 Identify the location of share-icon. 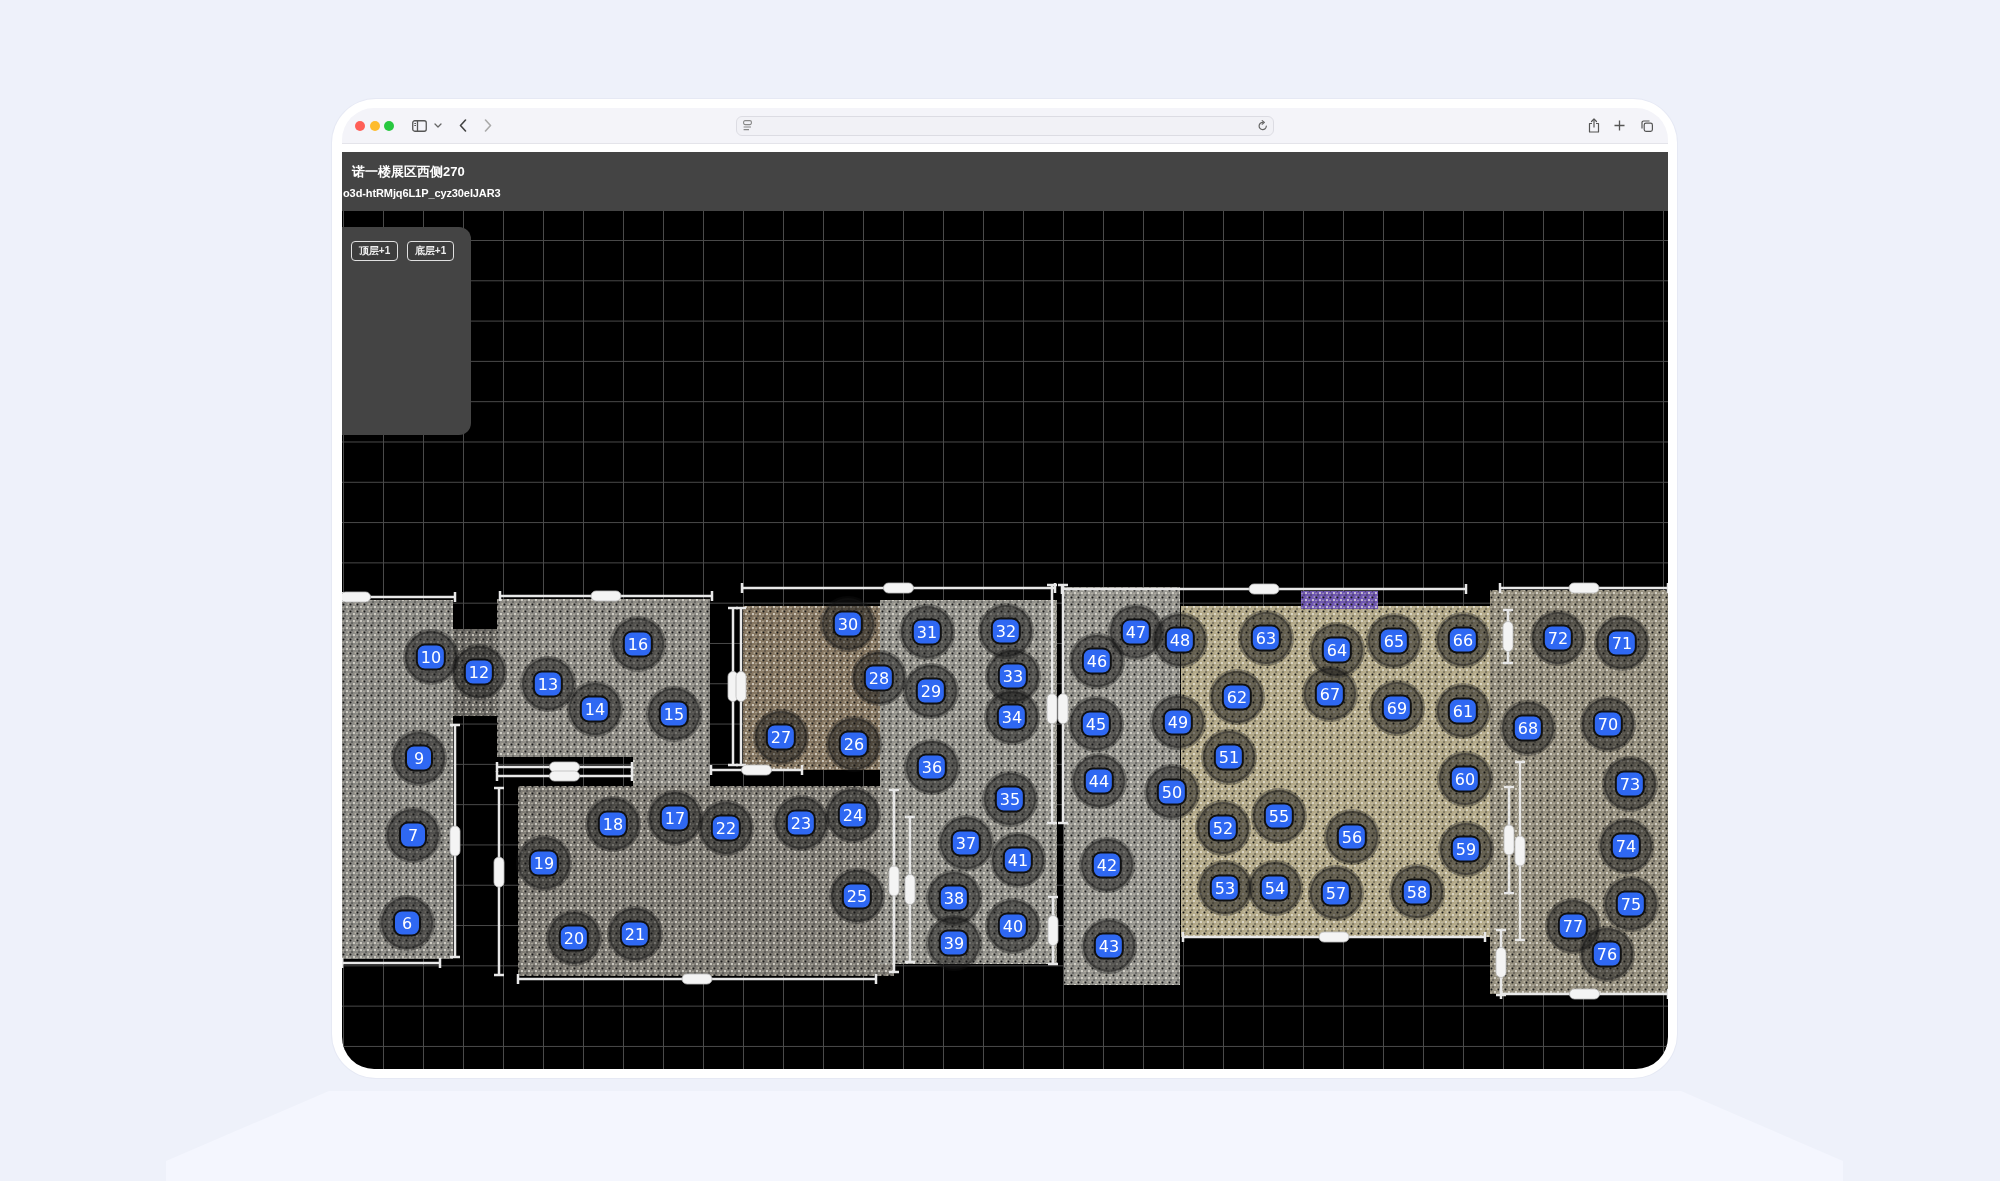
(1594, 125).